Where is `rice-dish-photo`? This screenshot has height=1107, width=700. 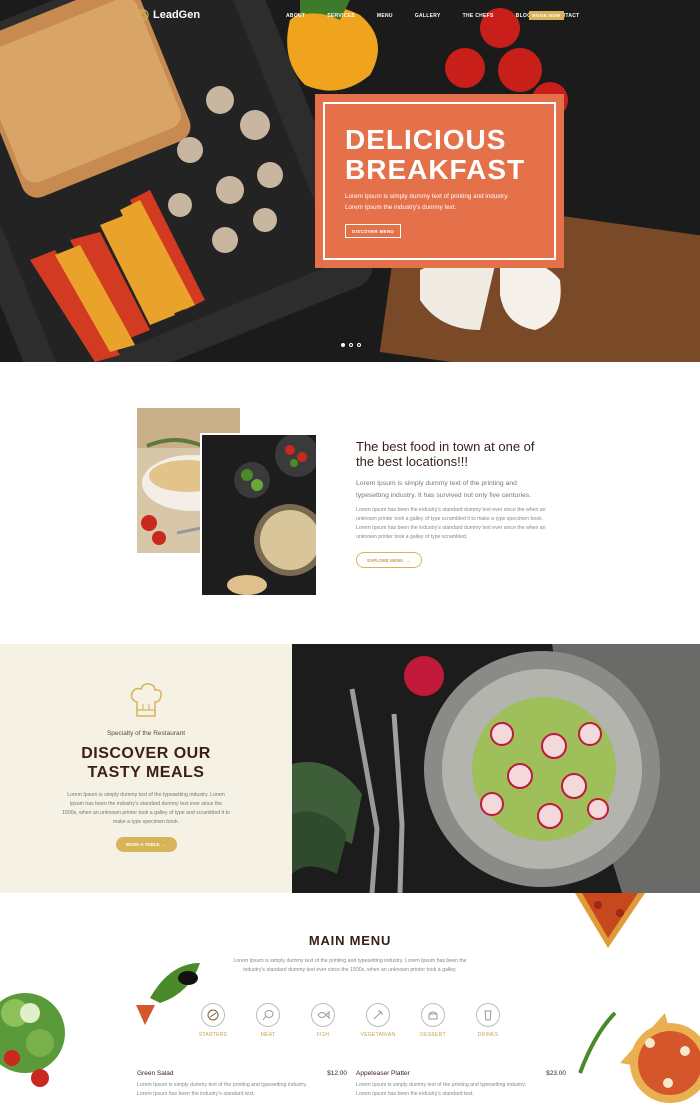
rice-dish-photo is located at coordinates (259, 515).